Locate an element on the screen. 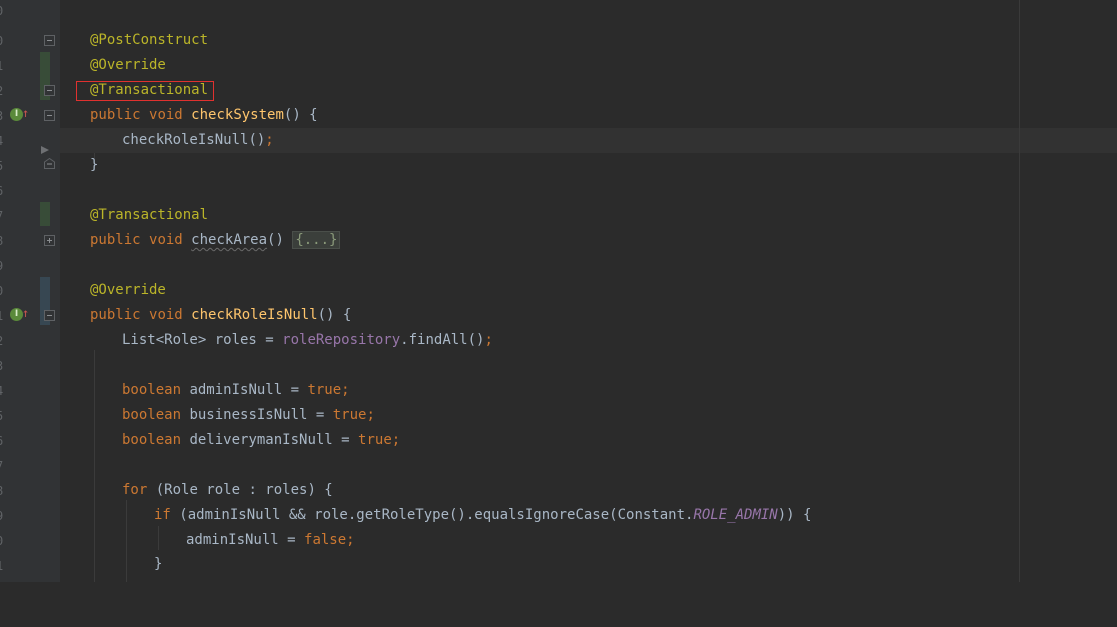 This screenshot has height=627, width=1117. code-line: boolean deliverymanIsNull = true; is located at coordinates (588, 440).